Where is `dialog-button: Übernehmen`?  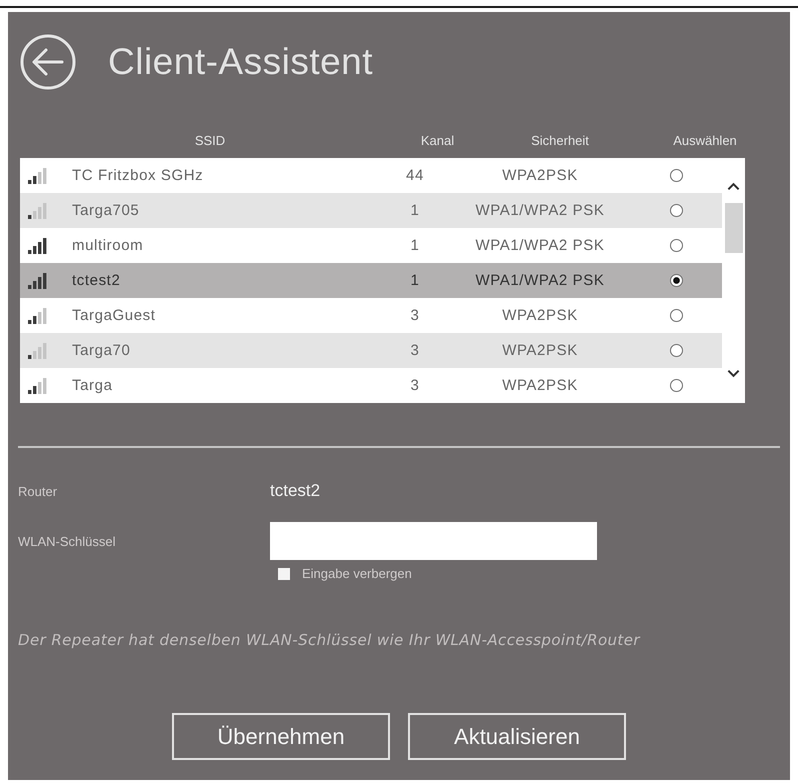
dialog-button: Übernehmen is located at coordinates (281, 736).